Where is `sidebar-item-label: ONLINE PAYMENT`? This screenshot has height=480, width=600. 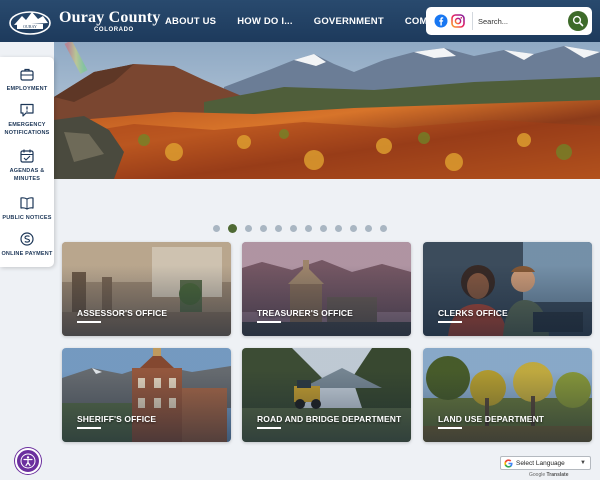 sidebar-item-label: ONLINE PAYMENT is located at coordinates (27, 254).